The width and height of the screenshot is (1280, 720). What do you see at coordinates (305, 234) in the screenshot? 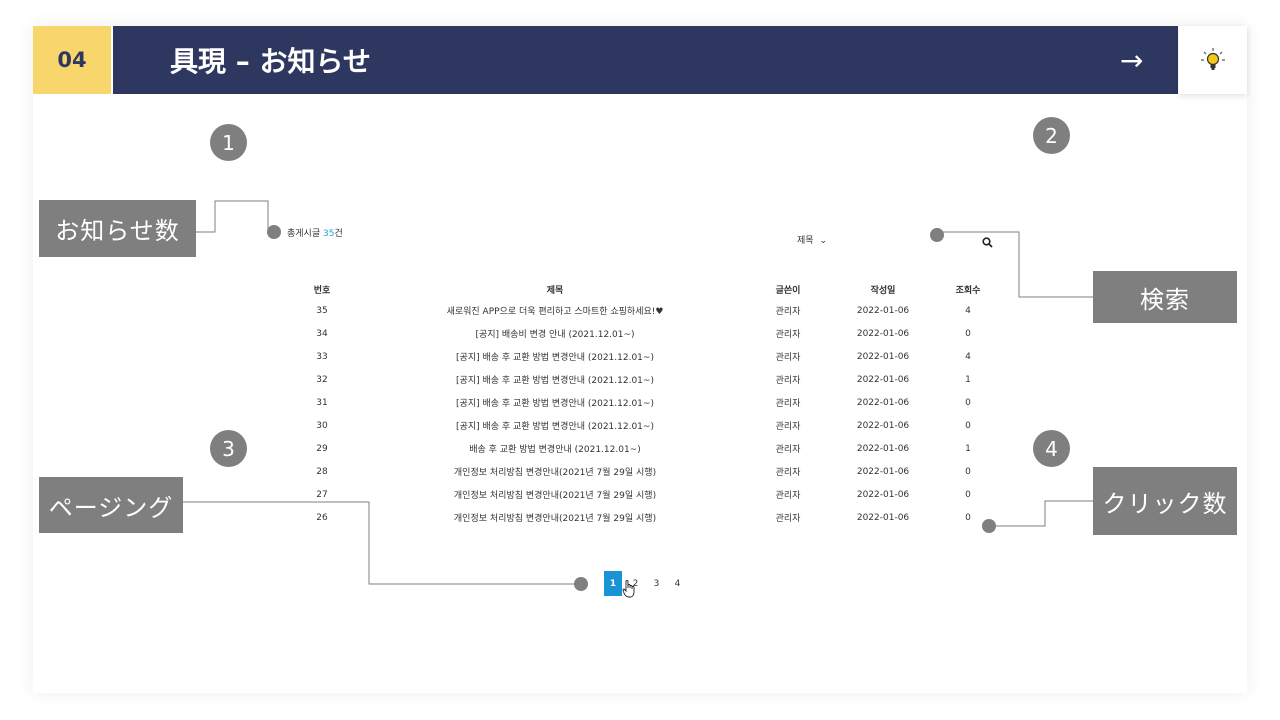
I see `total-prefix: 총게시글` at bounding box center [305, 234].